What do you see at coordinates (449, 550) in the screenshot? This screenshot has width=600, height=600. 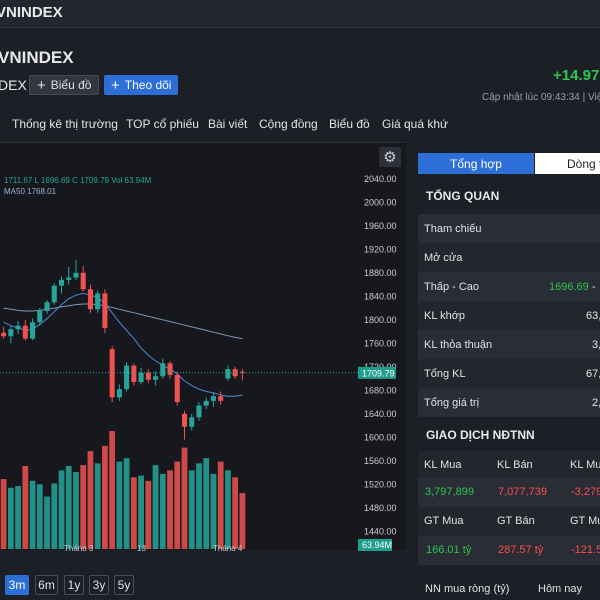 I see `col-value: 166.01 tỷ` at bounding box center [449, 550].